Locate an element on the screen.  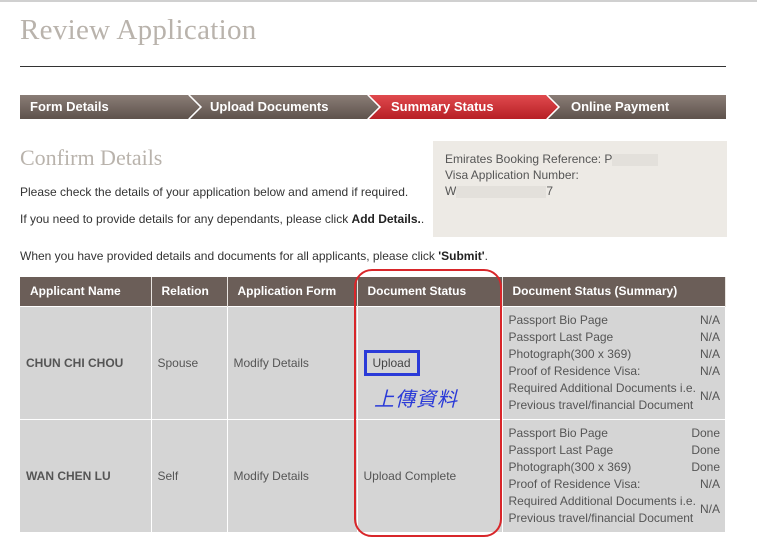
col-application-form: Application Form is located at coordinates (292, 291).